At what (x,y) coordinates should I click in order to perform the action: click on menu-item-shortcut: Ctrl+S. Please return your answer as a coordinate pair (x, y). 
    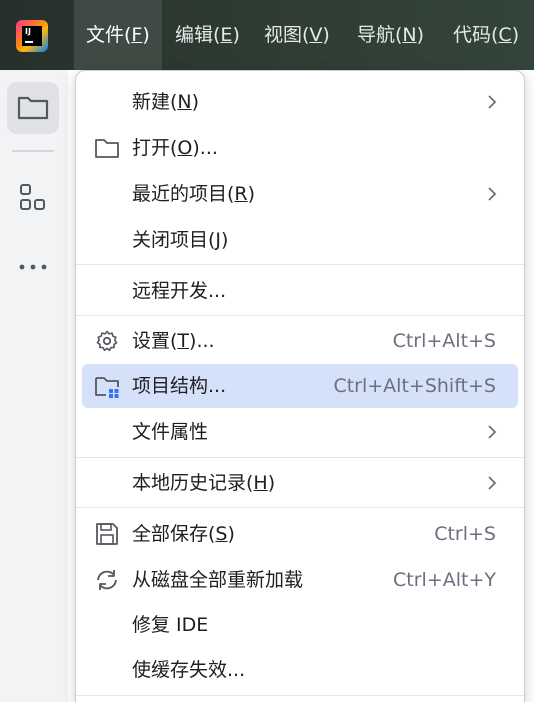
    Looking at the image, I should click on (465, 534).